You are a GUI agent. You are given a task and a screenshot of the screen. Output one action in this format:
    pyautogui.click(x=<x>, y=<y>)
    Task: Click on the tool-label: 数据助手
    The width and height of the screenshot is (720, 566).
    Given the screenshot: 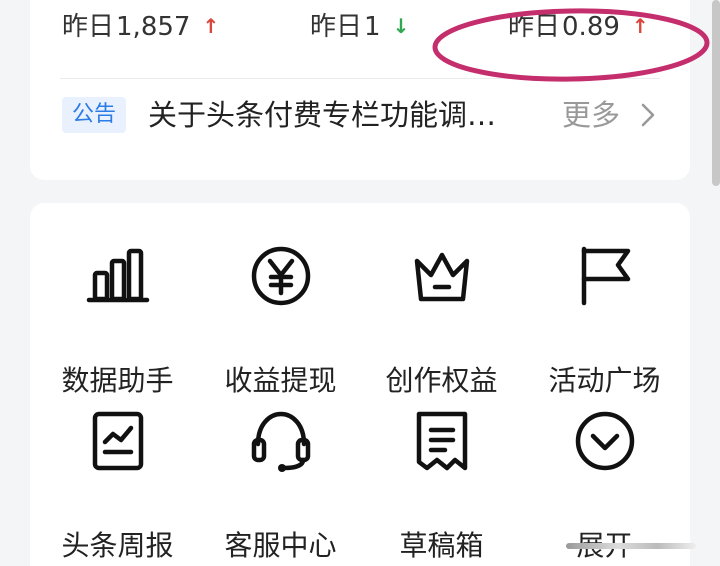 What is the action you would take?
    pyautogui.click(x=117, y=380)
    